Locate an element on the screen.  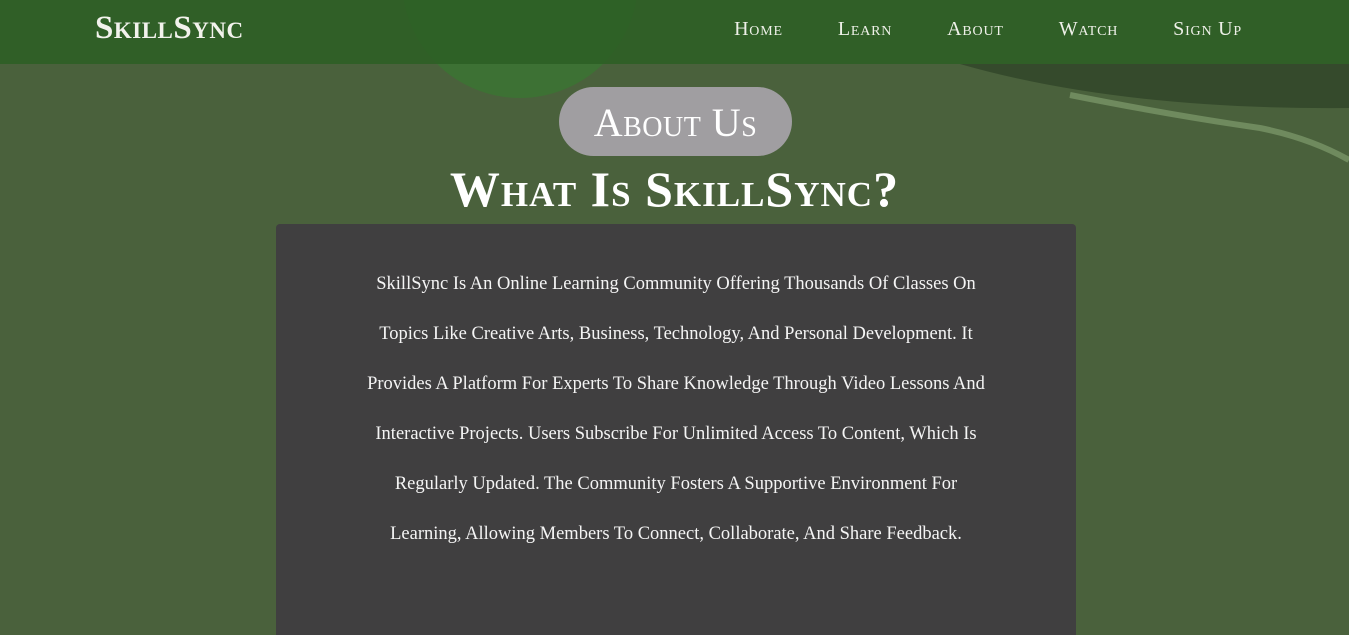
nav-link-sign-up: Sign Up is located at coordinates (1207, 29).